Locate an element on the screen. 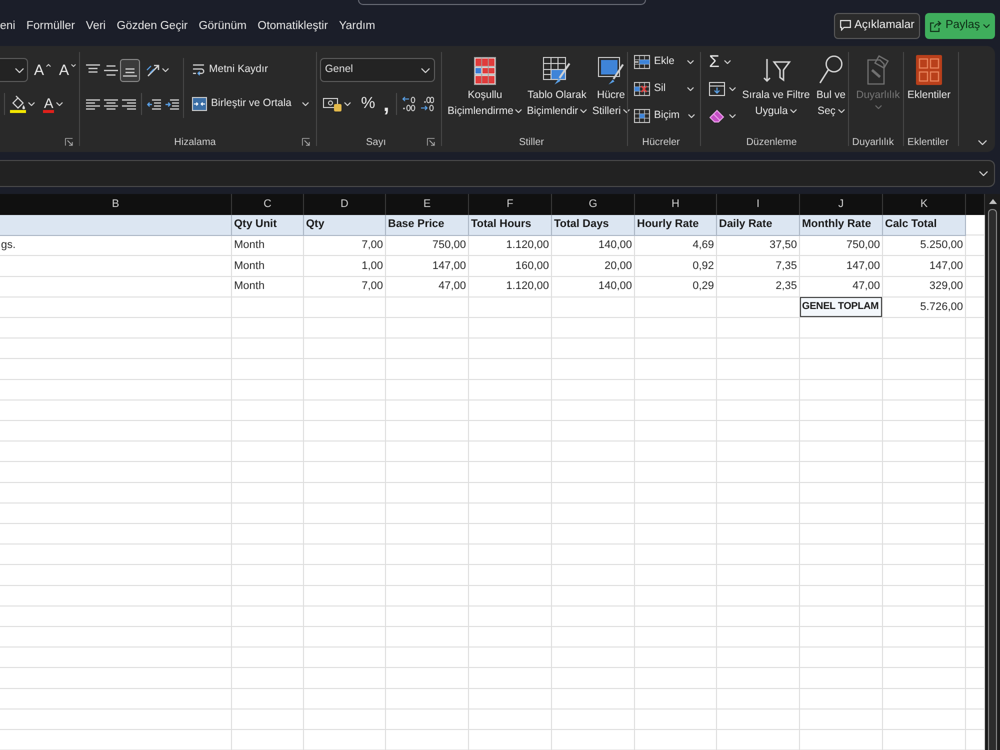  total-label: GENEL TOPLAM is located at coordinates (841, 307).